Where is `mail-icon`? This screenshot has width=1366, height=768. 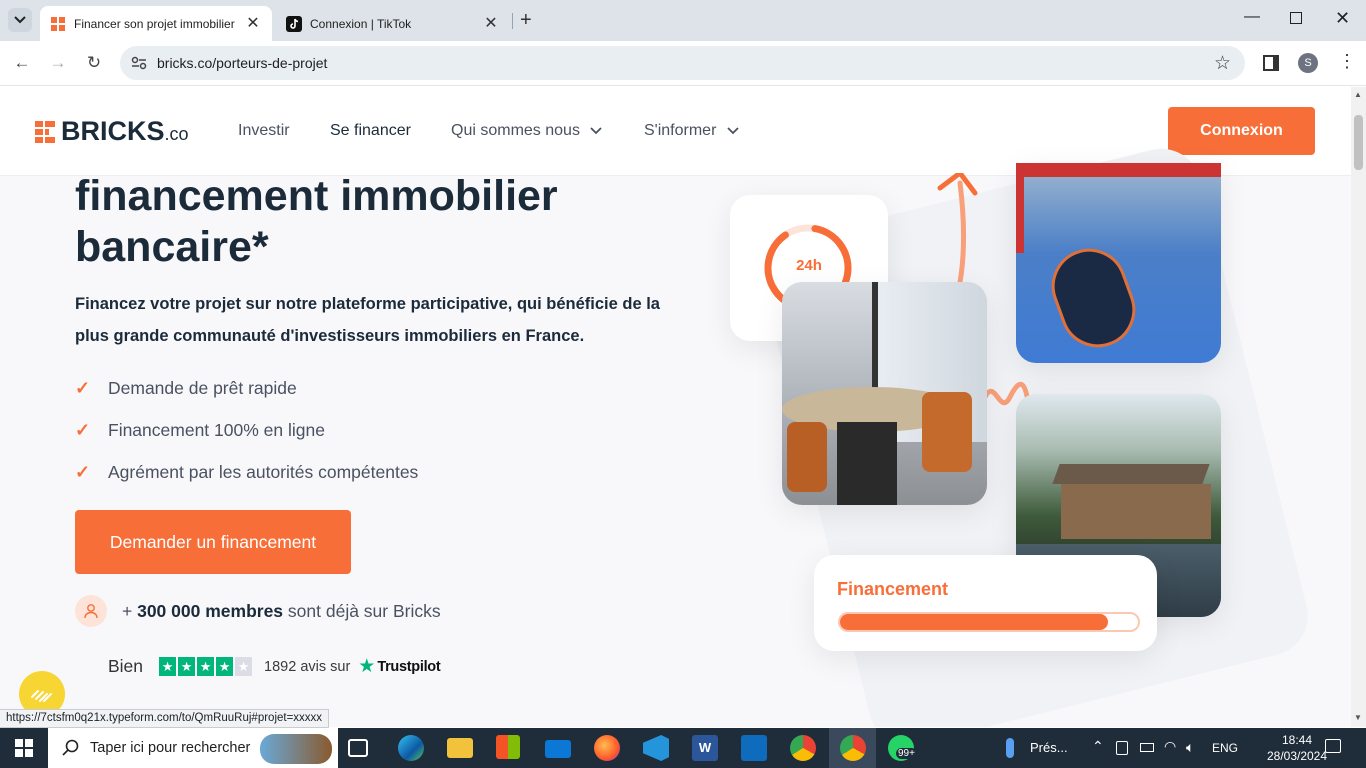
mail-icon is located at coordinates (558, 749).